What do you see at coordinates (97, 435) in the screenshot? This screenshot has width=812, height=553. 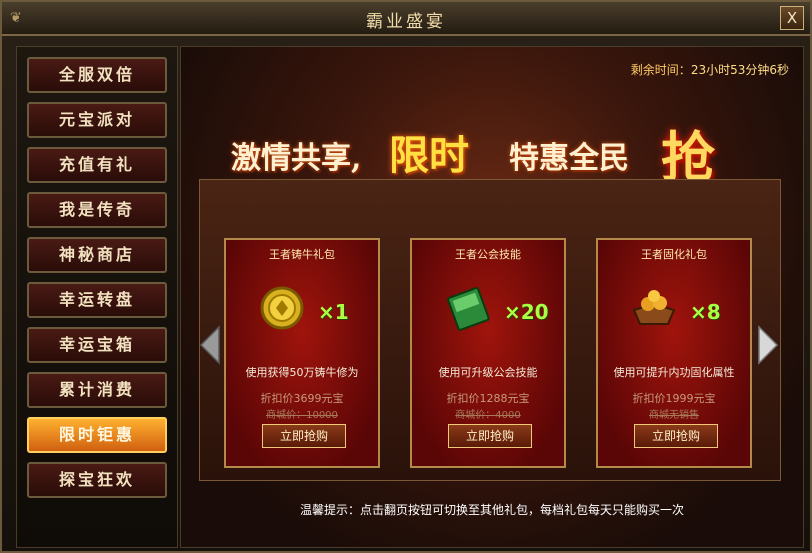 I see `sidebar-item-xianshi-juhui: 限时钜惠` at bounding box center [97, 435].